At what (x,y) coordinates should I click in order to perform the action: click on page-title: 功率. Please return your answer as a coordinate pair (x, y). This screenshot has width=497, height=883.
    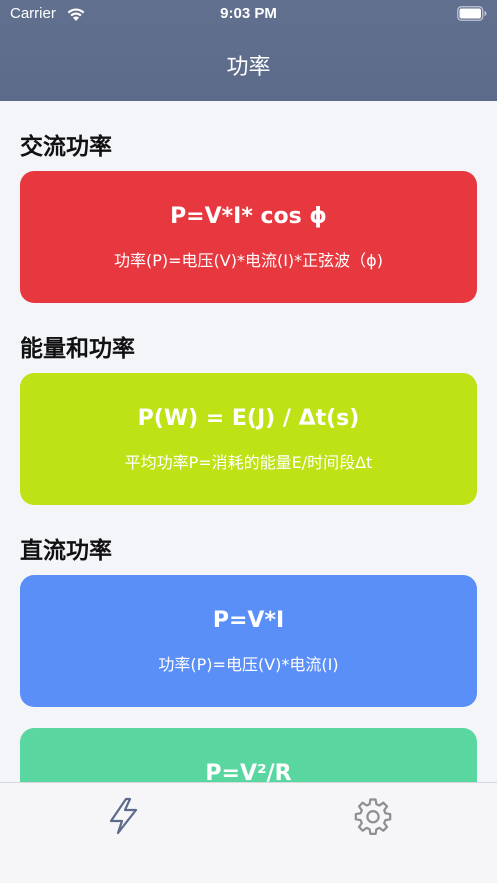
    Looking at the image, I should click on (248, 67).